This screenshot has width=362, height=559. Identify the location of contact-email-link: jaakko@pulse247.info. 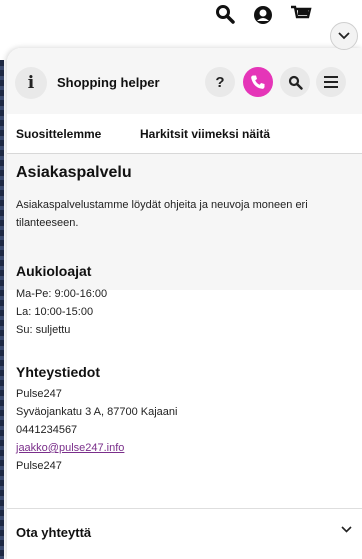
(70, 448).